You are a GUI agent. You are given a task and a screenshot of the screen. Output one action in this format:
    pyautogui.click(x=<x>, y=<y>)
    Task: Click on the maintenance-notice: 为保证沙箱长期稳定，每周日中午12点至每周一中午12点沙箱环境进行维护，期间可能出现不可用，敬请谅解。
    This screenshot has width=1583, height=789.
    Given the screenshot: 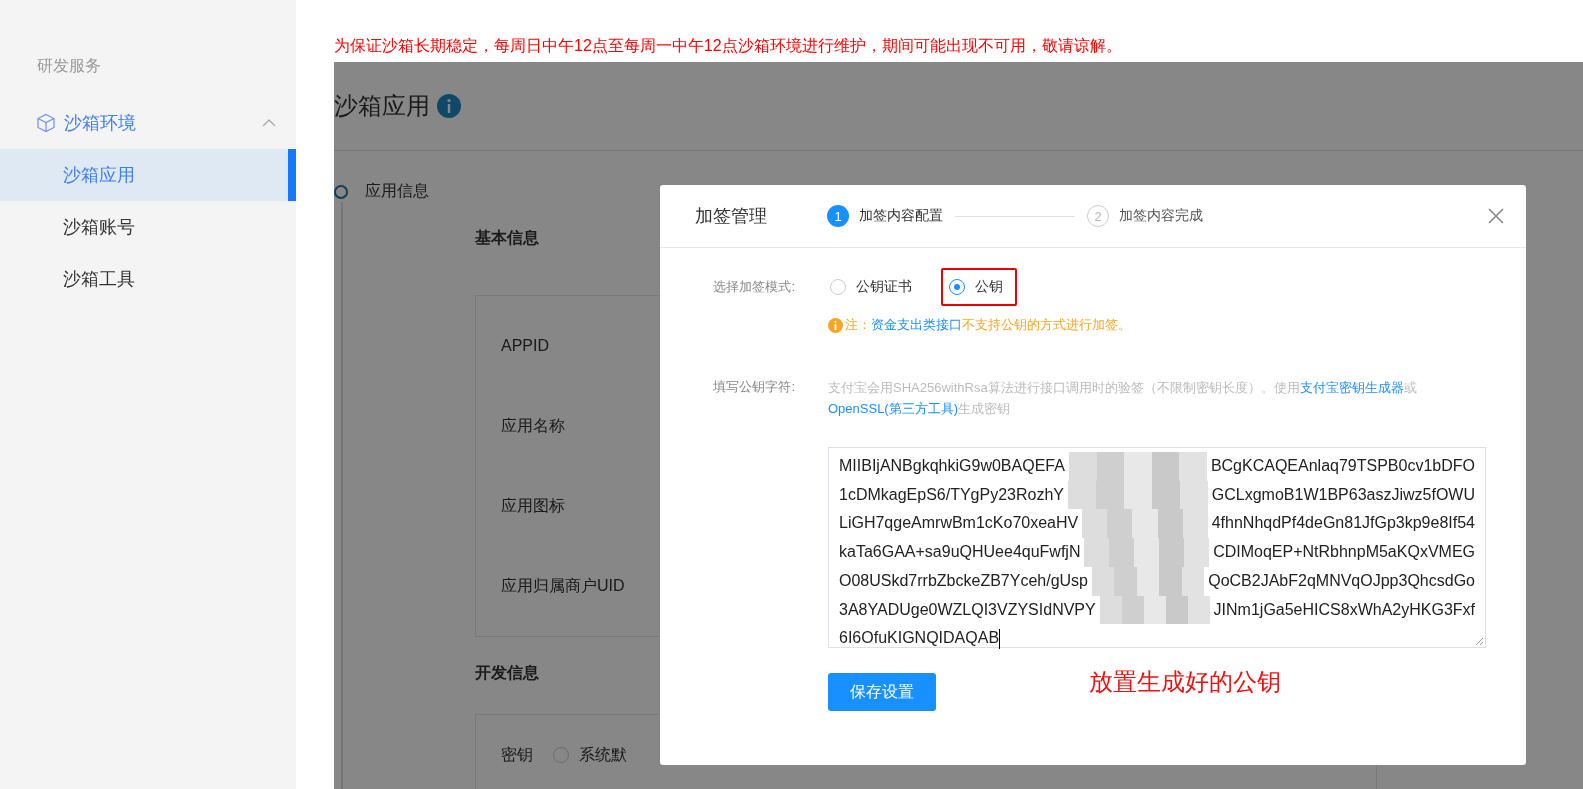 What is the action you would take?
    pyautogui.click(x=728, y=45)
    